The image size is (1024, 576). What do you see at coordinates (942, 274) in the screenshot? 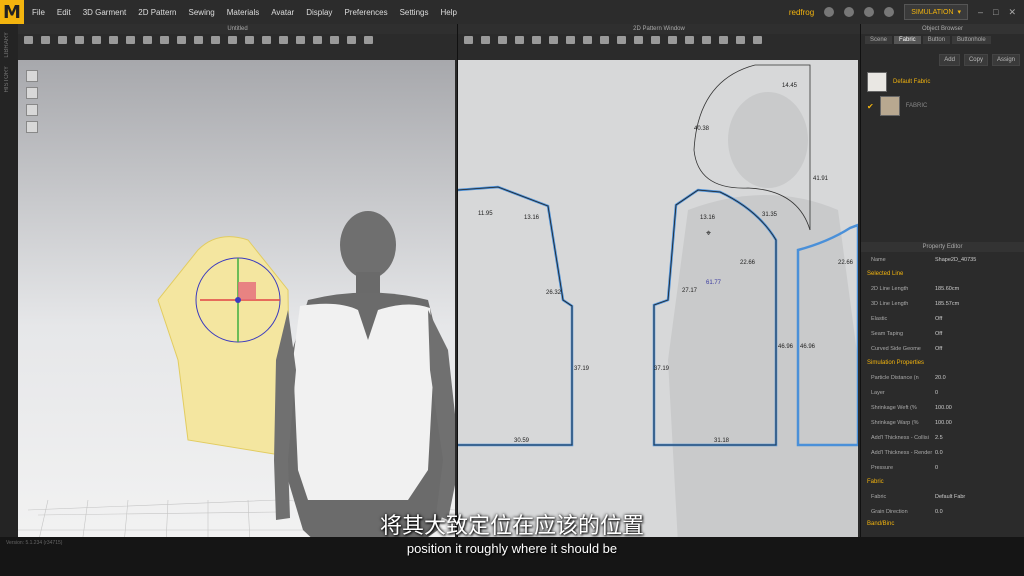
I see `section-selected-line: Selected Line` at bounding box center [942, 274].